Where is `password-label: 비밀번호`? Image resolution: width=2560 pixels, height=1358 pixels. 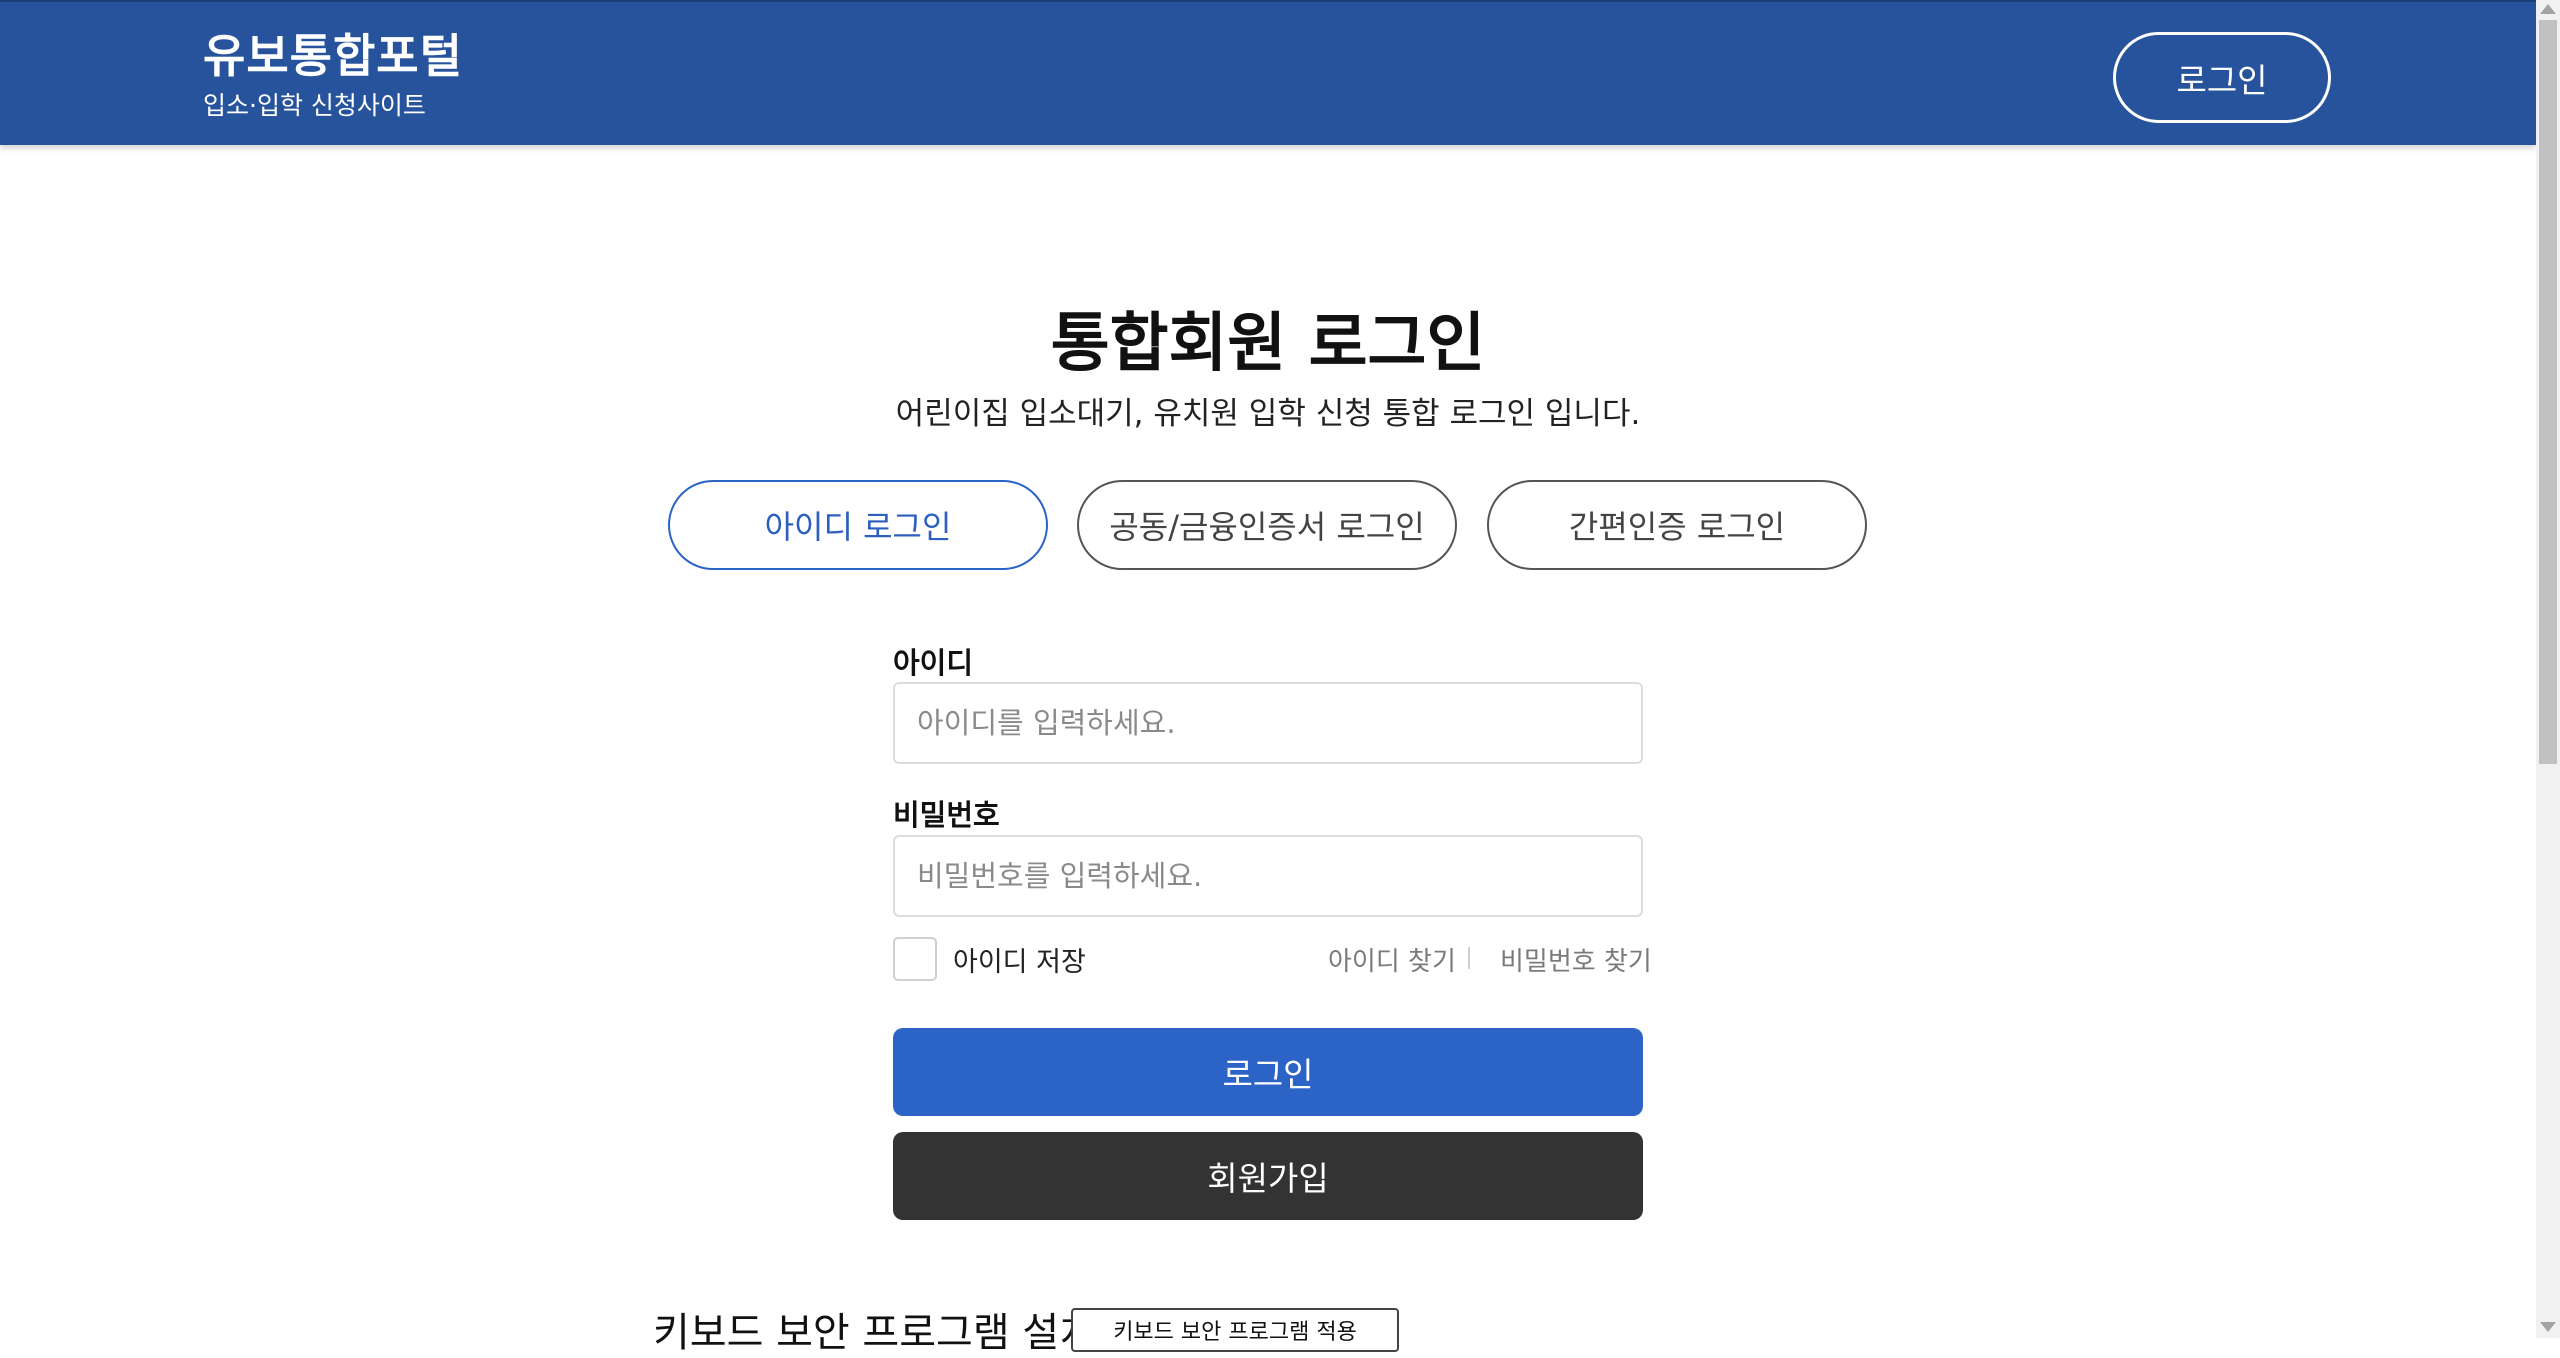 password-label: 비밀번호 is located at coordinates (946, 815).